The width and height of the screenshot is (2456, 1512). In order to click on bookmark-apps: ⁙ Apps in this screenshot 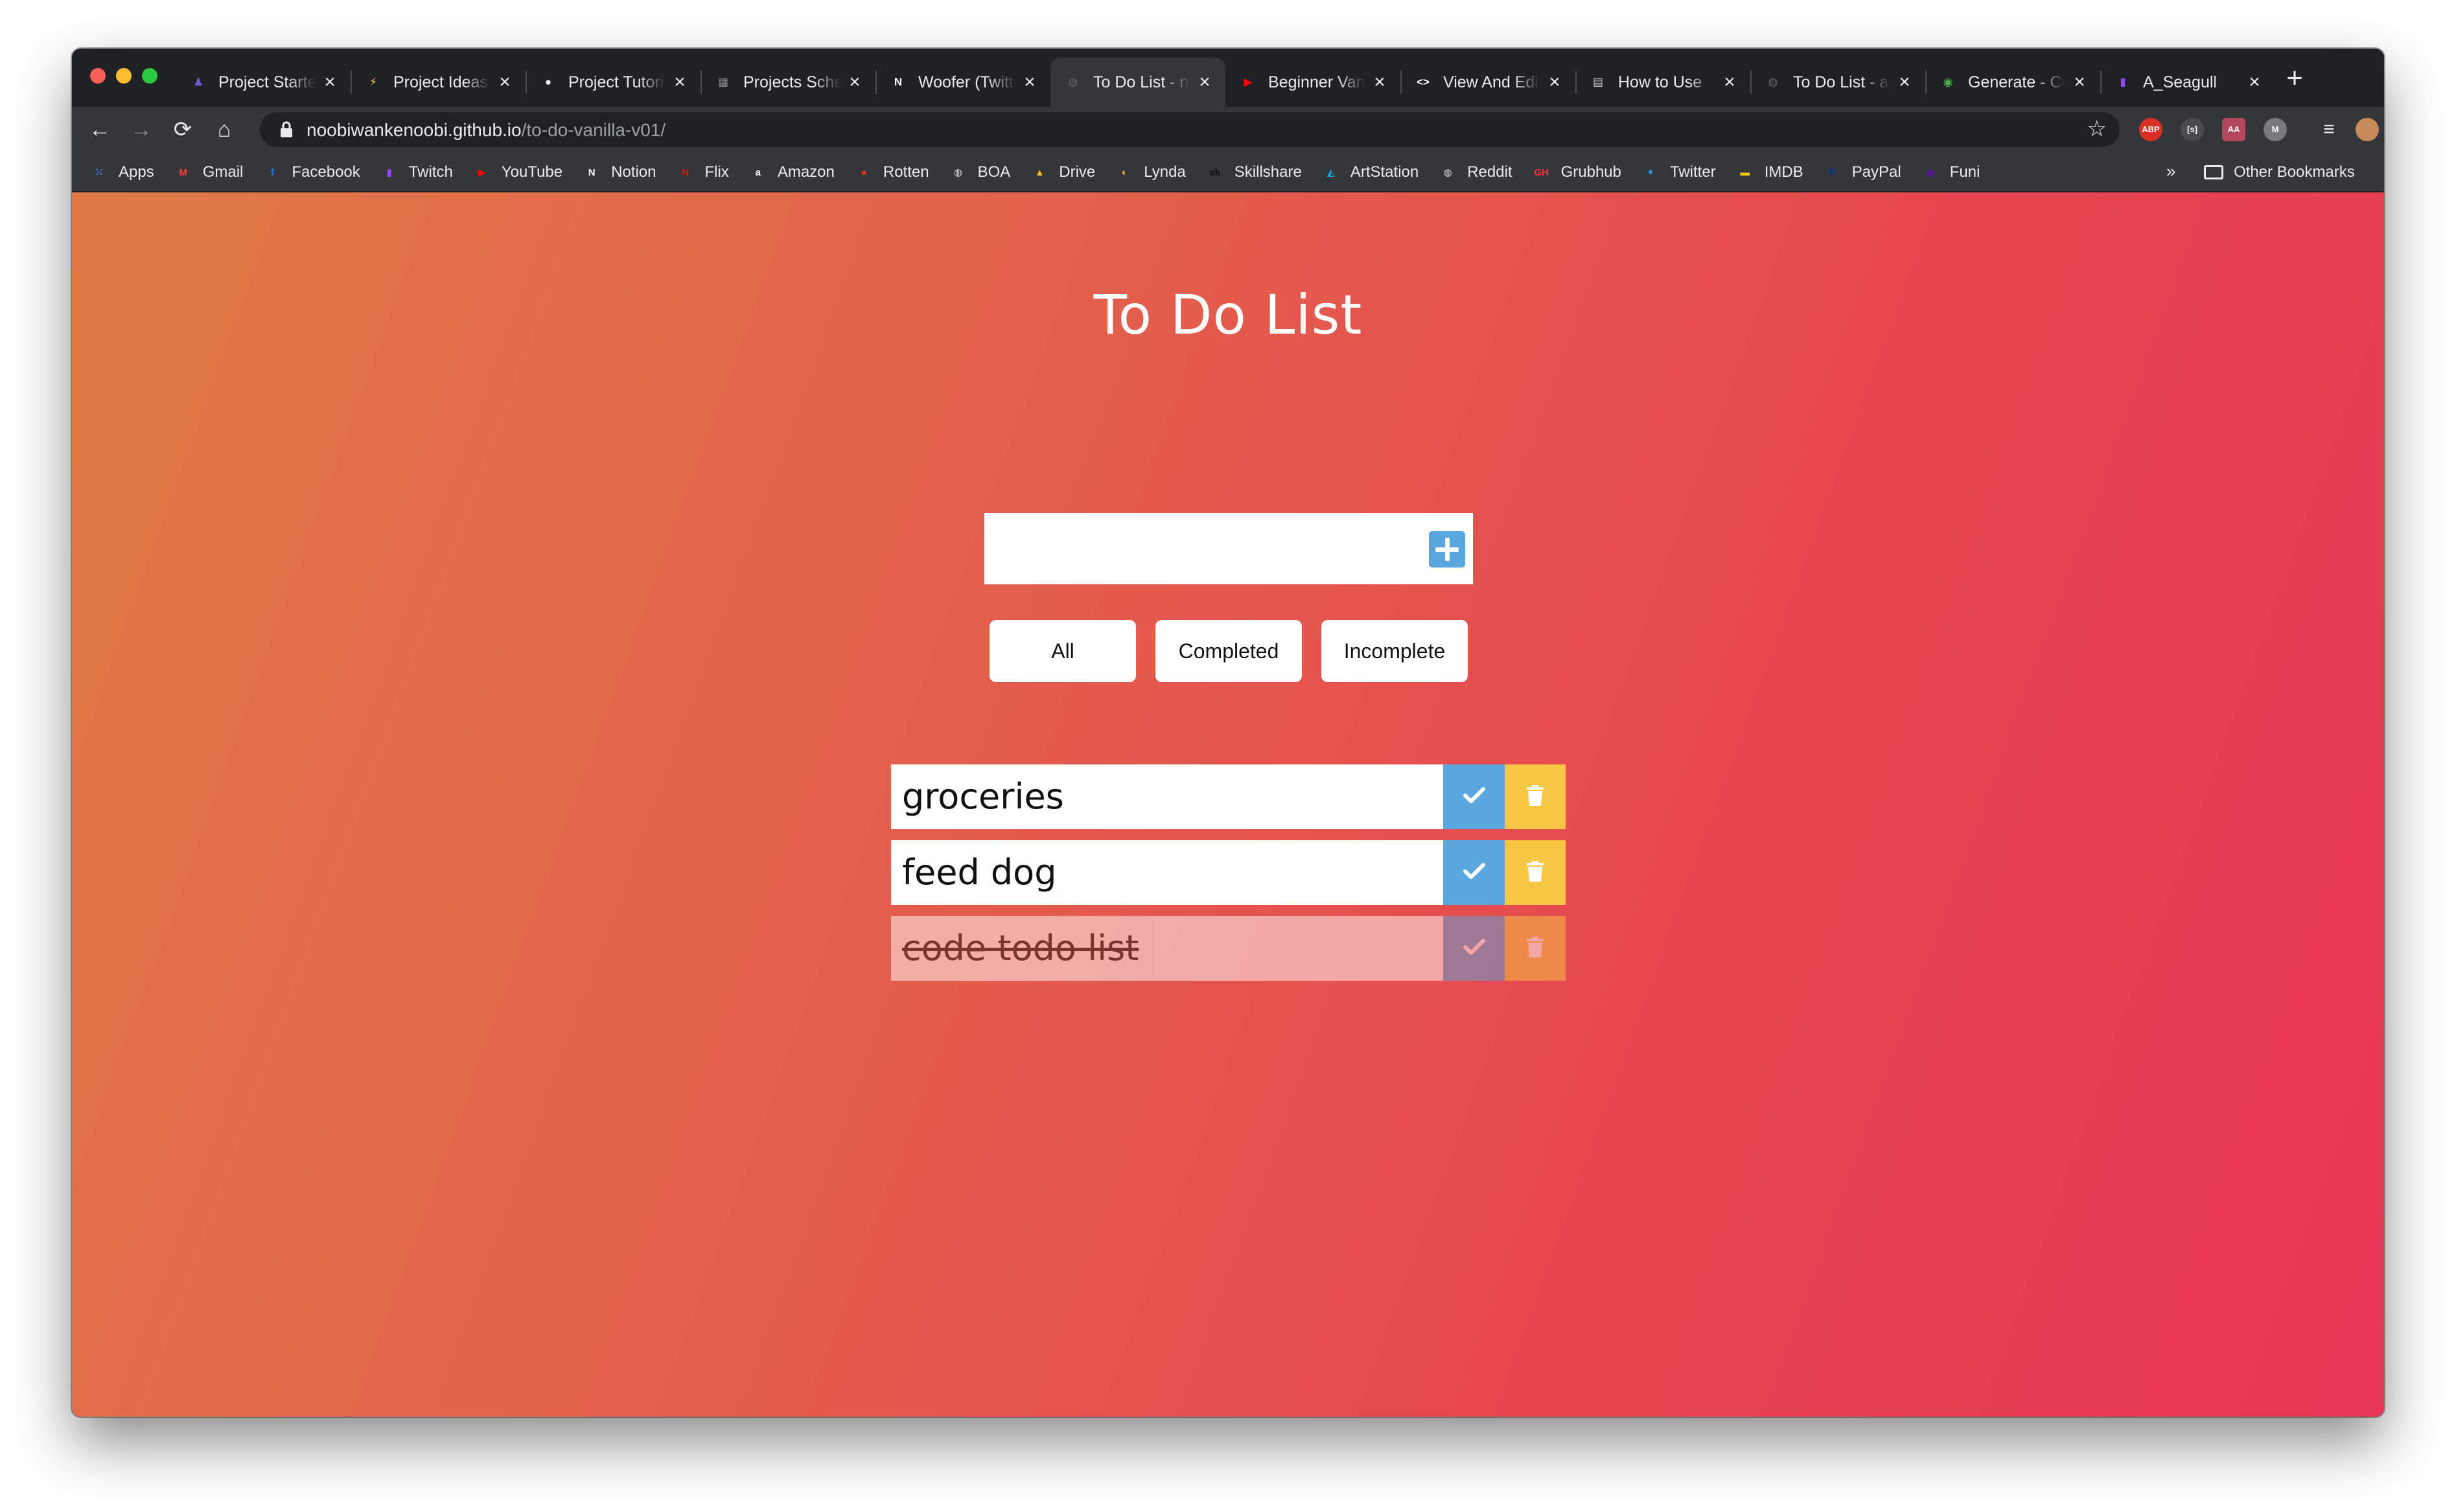, I will do `click(122, 172)`.